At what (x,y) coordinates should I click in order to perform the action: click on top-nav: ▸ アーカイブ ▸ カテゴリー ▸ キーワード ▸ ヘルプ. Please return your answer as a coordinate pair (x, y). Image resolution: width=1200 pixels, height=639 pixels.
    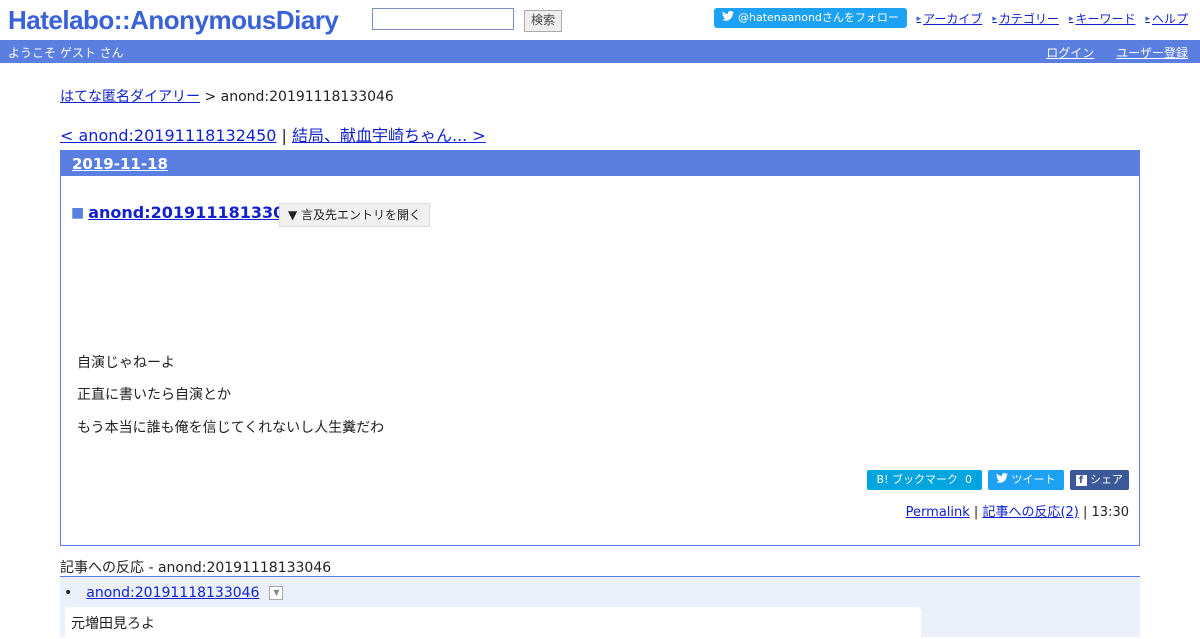
    Looking at the image, I should click on (1052, 18).